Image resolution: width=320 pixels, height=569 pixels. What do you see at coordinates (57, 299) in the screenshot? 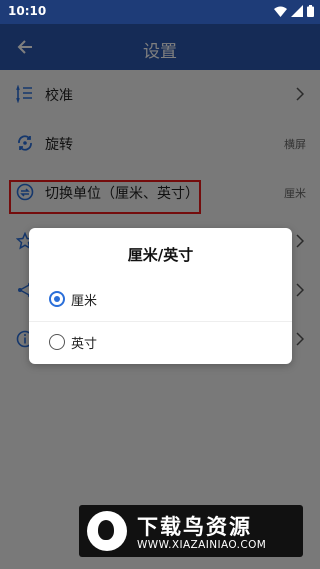
I see `radio-checked` at bounding box center [57, 299].